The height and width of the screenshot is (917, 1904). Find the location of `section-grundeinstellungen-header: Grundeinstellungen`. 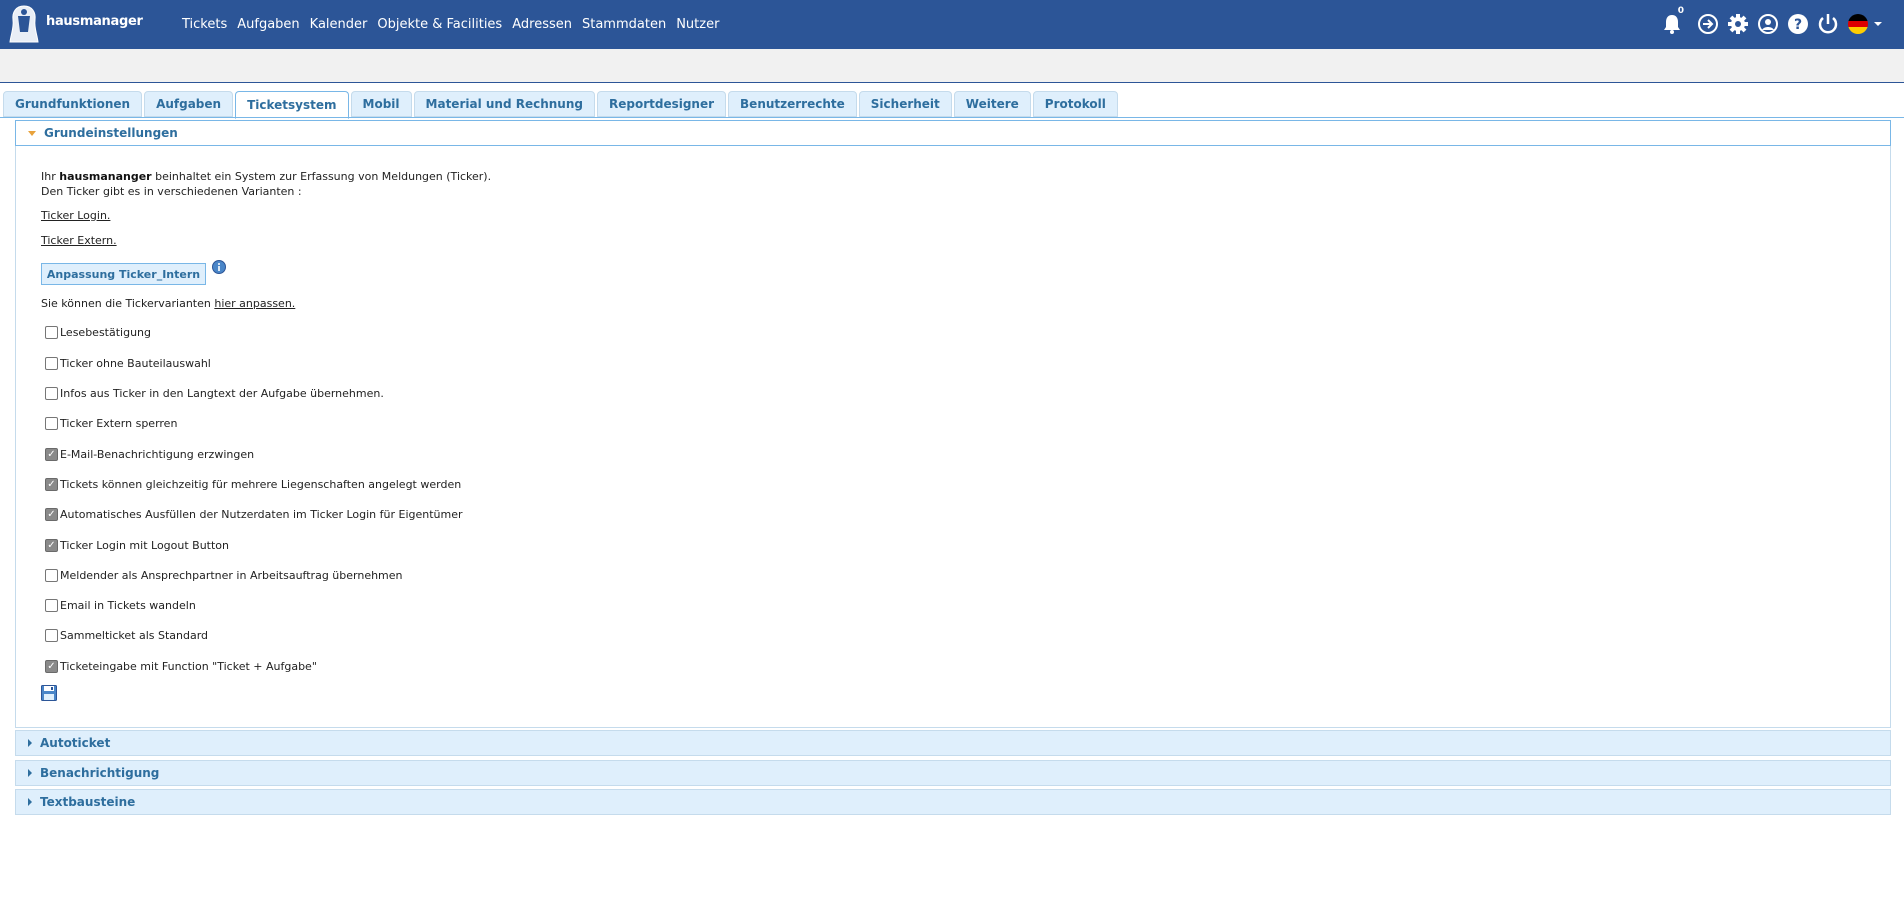

section-grundeinstellungen-header: Grundeinstellungen is located at coordinates (953, 133).